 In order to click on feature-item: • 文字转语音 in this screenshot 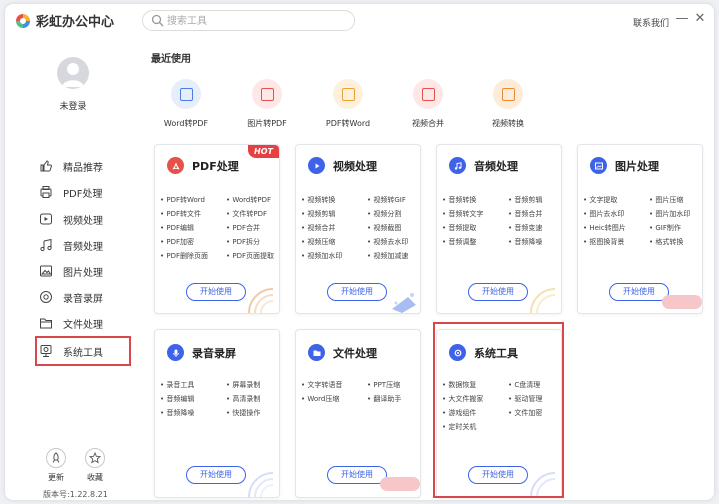, I will do `click(334, 385)`.